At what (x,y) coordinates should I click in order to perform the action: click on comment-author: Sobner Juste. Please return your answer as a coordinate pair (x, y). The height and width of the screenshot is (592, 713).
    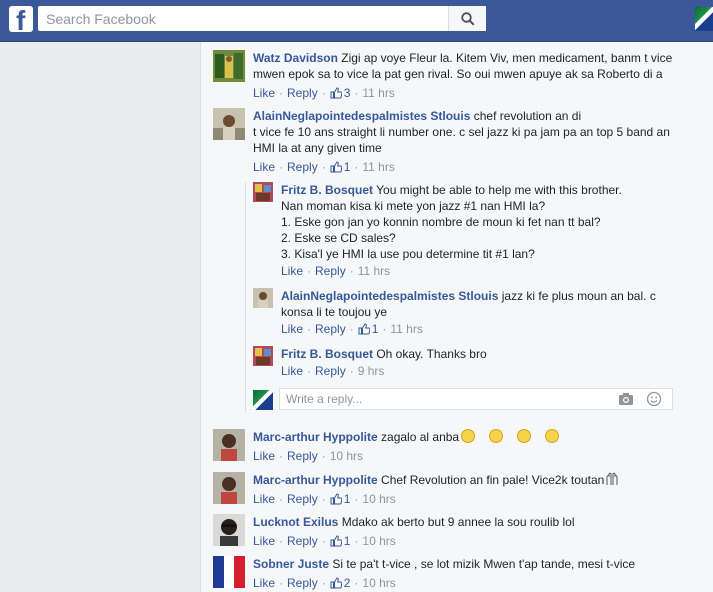
    Looking at the image, I should click on (291, 564).